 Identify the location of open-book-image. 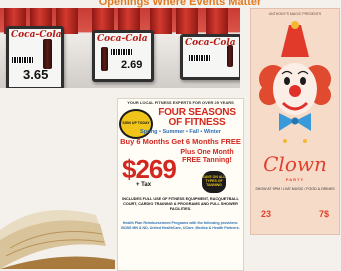
(57, 239).